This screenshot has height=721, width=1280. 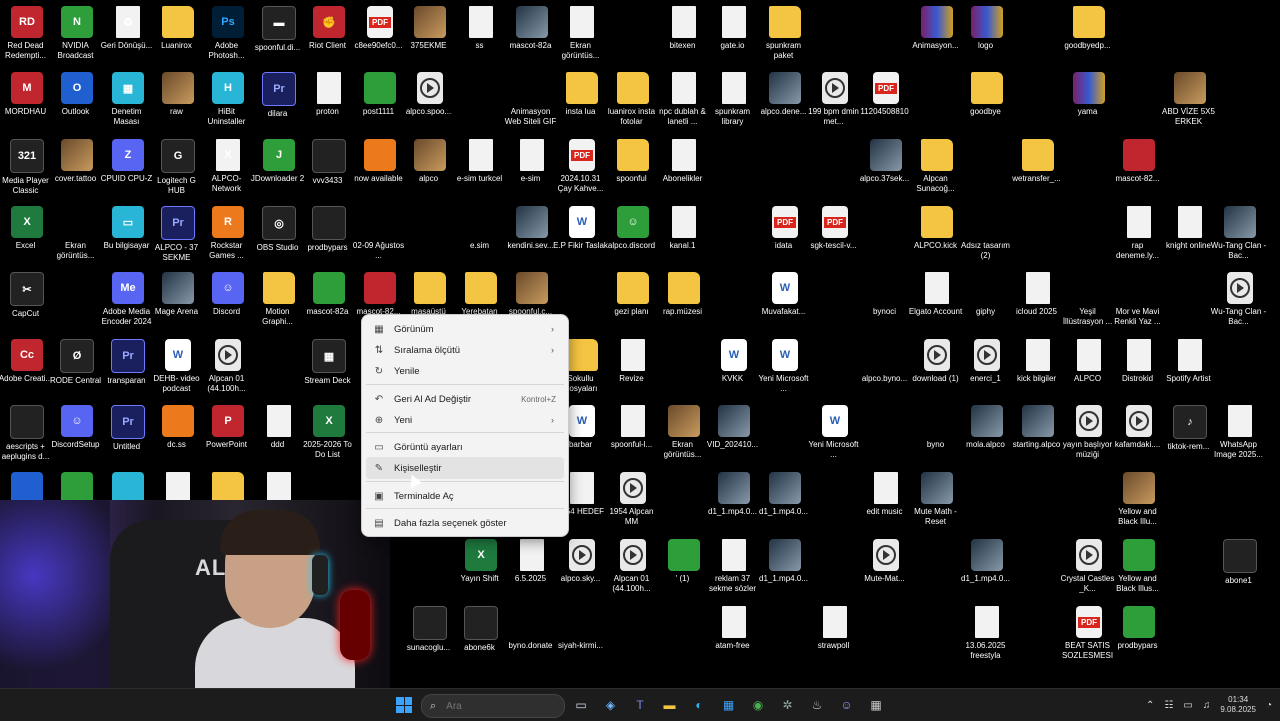 What do you see at coordinates (835, 628) in the screenshot?
I see `desktop-icon: strawpoll` at bounding box center [835, 628].